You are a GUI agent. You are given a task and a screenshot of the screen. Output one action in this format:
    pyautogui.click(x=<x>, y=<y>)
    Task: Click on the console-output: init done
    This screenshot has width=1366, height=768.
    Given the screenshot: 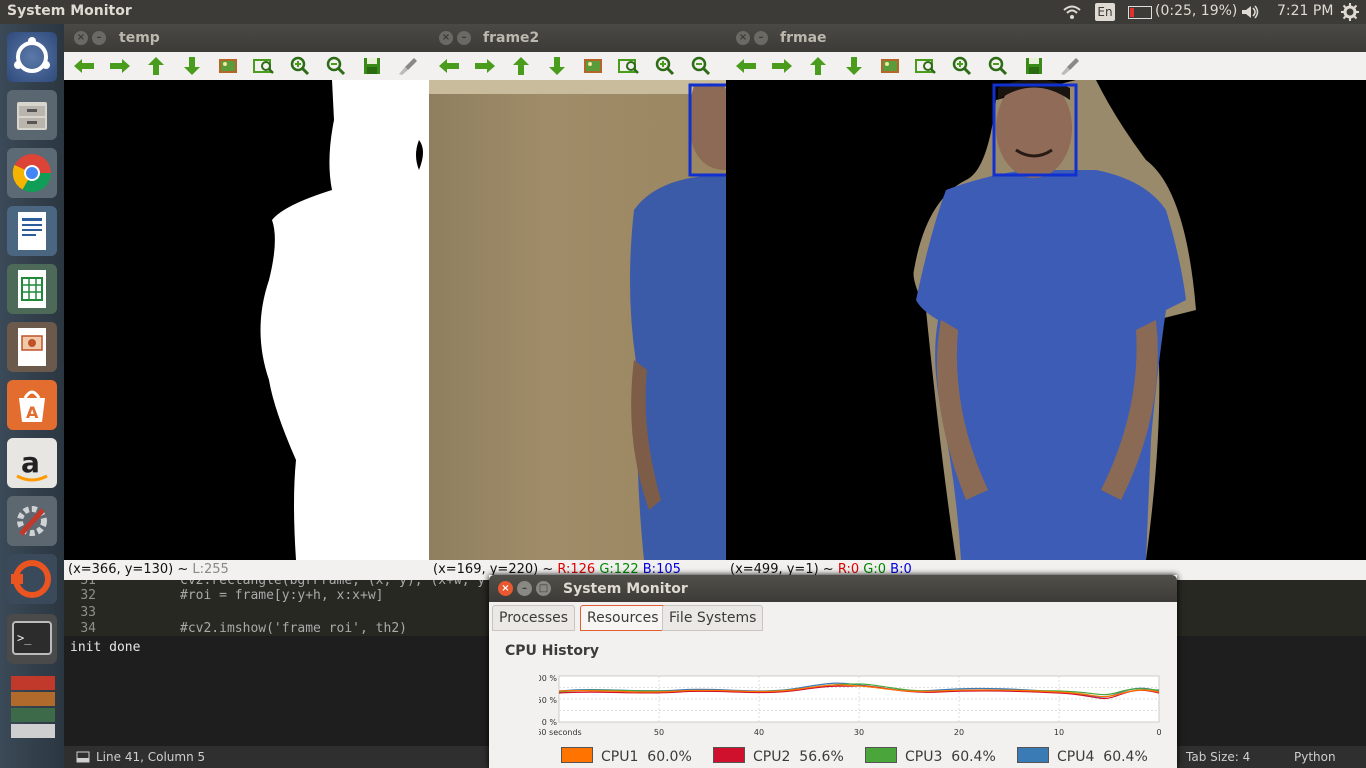 What is the action you would take?
    pyautogui.click(x=105, y=647)
    